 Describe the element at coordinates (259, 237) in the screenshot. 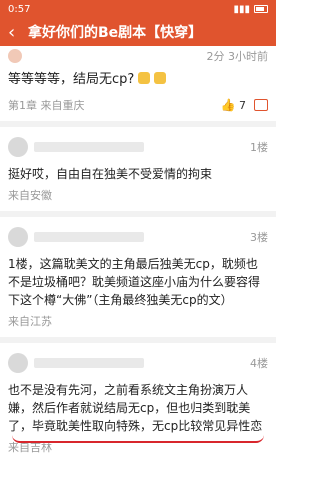

I see `comment-floor: 3楼` at that location.